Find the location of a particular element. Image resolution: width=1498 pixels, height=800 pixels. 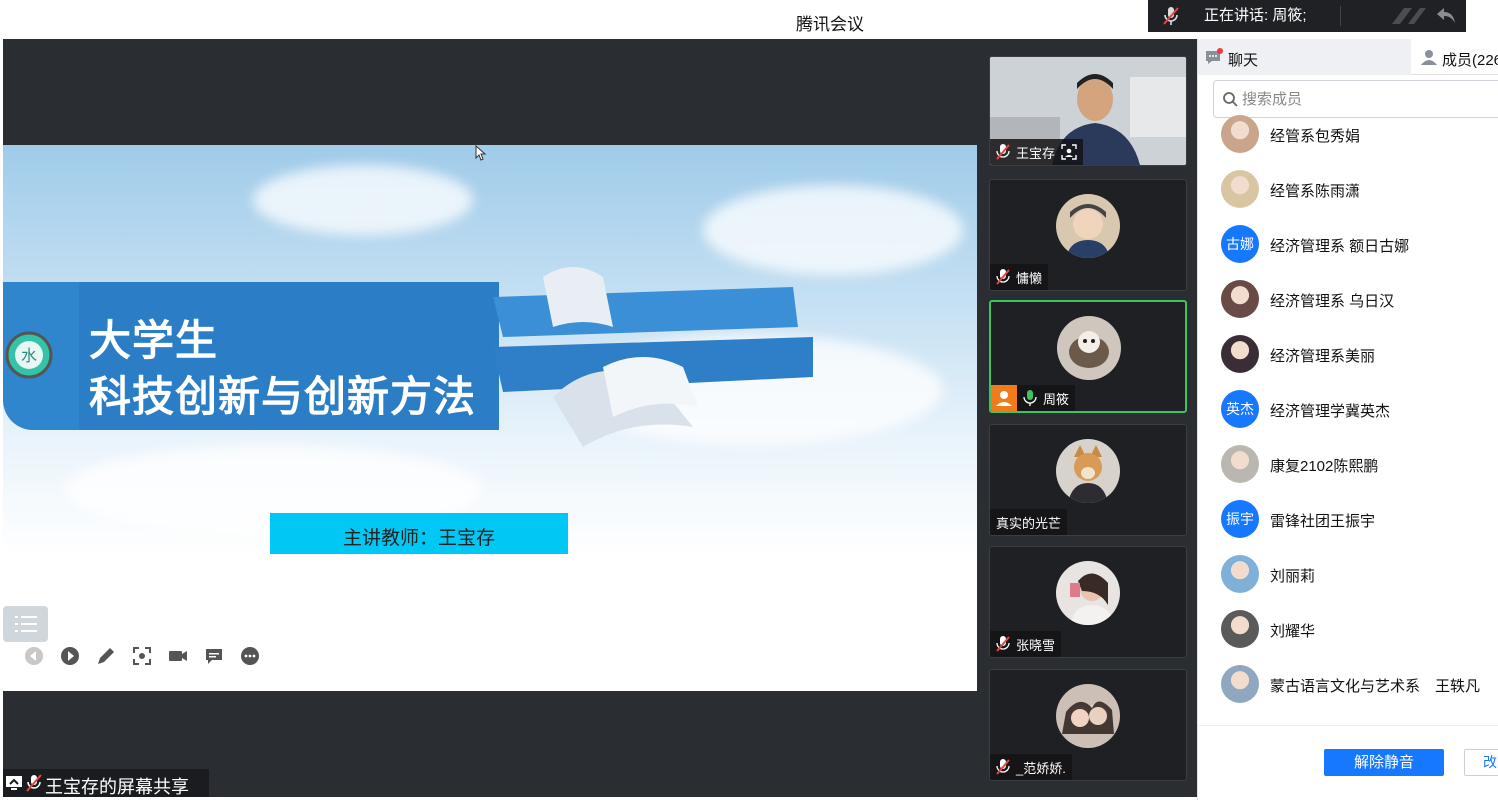

camera-icon is located at coordinates (178, 656).